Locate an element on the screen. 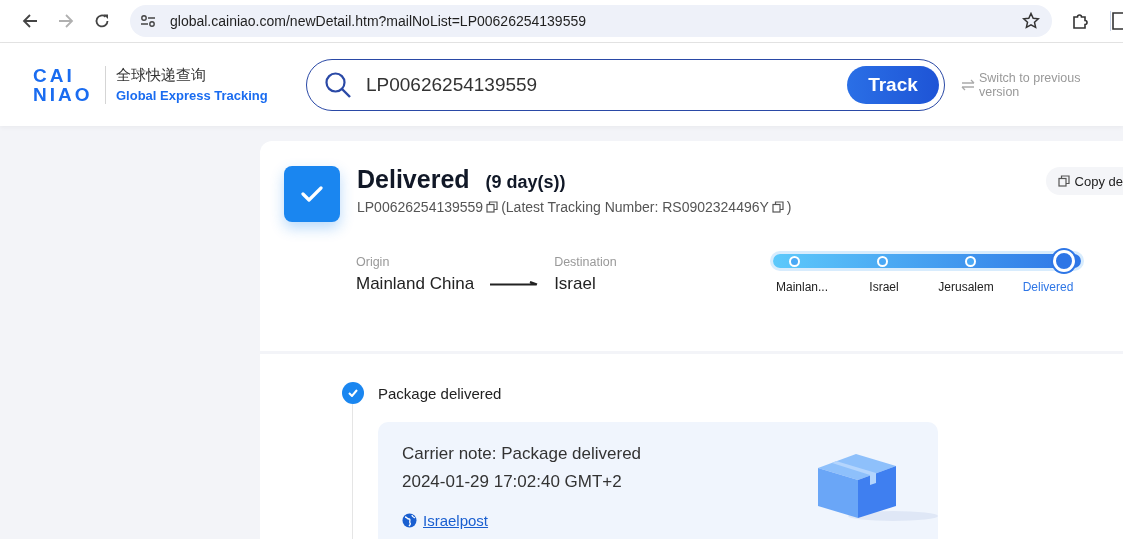  origin-value: Mainland China is located at coordinates (415, 284).